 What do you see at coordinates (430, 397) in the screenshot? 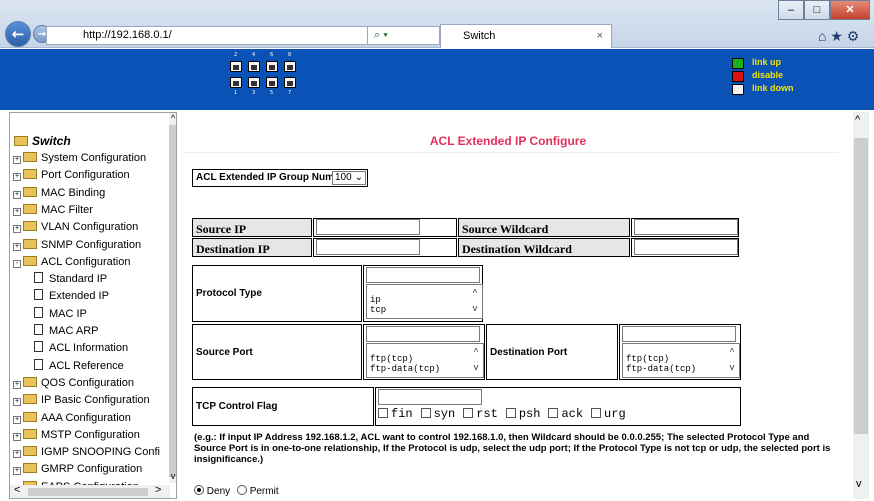
I see `tcp-flag-input` at bounding box center [430, 397].